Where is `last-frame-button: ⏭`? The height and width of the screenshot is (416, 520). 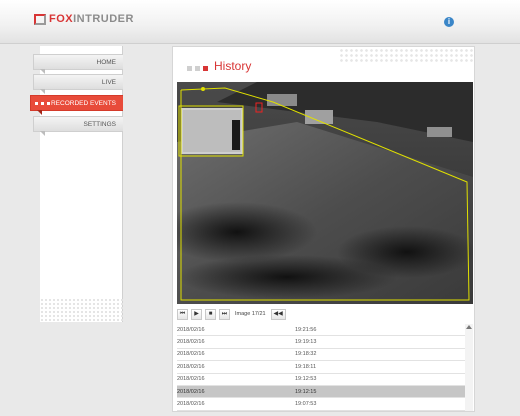 last-frame-button: ⏭ is located at coordinates (224, 314).